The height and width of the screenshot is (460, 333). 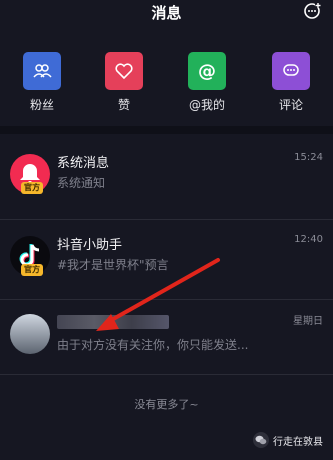 What do you see at coordinates (166, 374) in the screenshot?
I see `row-separator` at bounding box center [166, 374].